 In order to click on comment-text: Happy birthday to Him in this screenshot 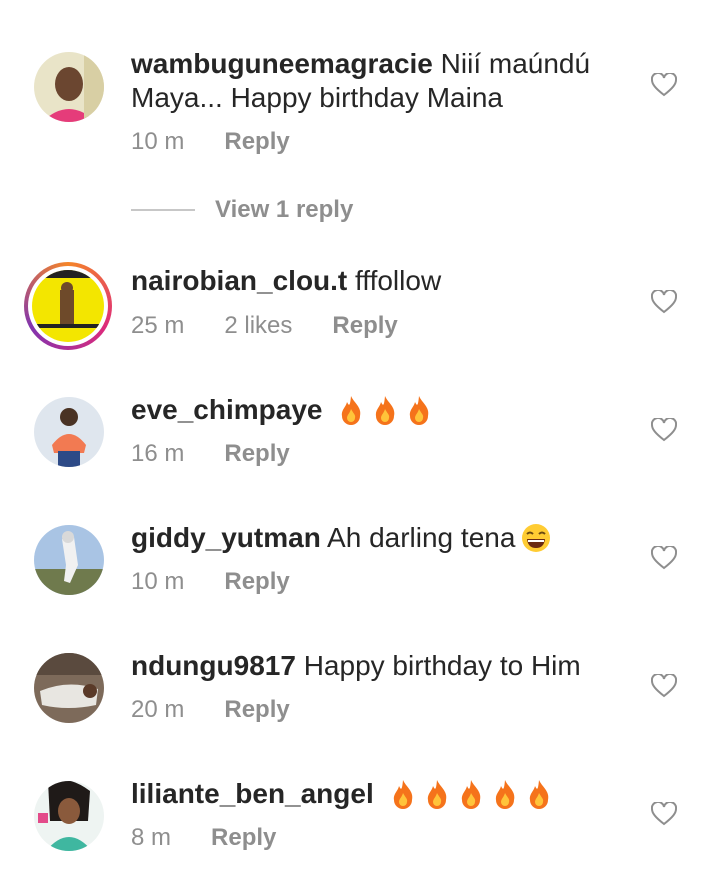, I will do `click(442, 665)`.